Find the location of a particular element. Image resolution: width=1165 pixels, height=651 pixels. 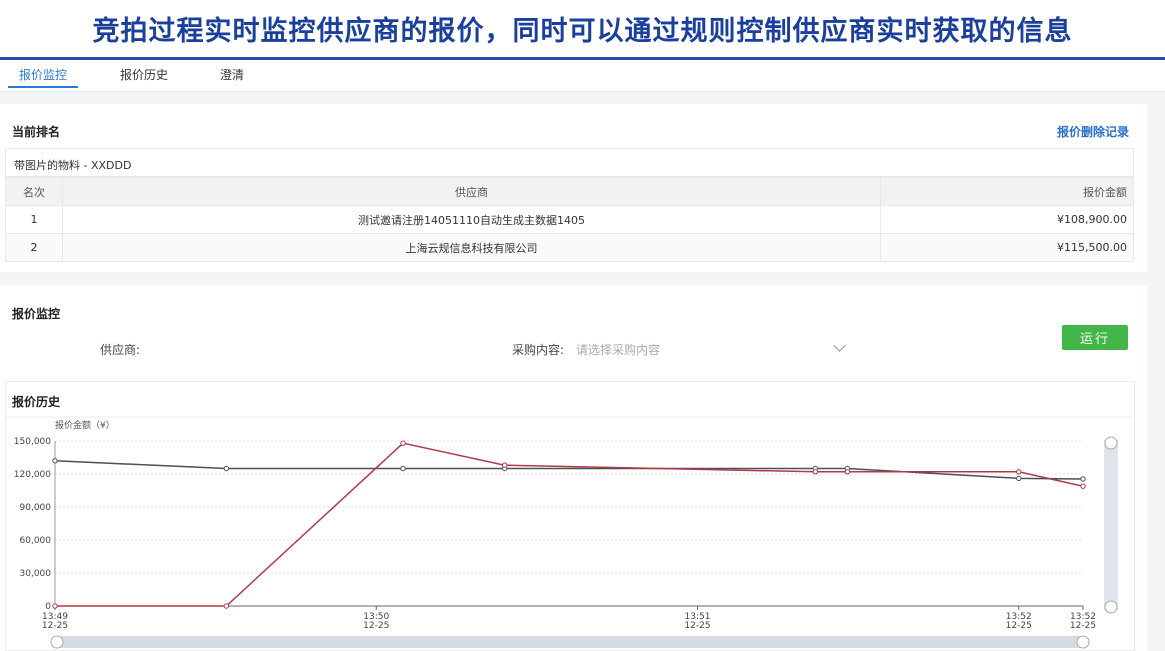

run-button: 运行 is located at coordinates (1095, 337).